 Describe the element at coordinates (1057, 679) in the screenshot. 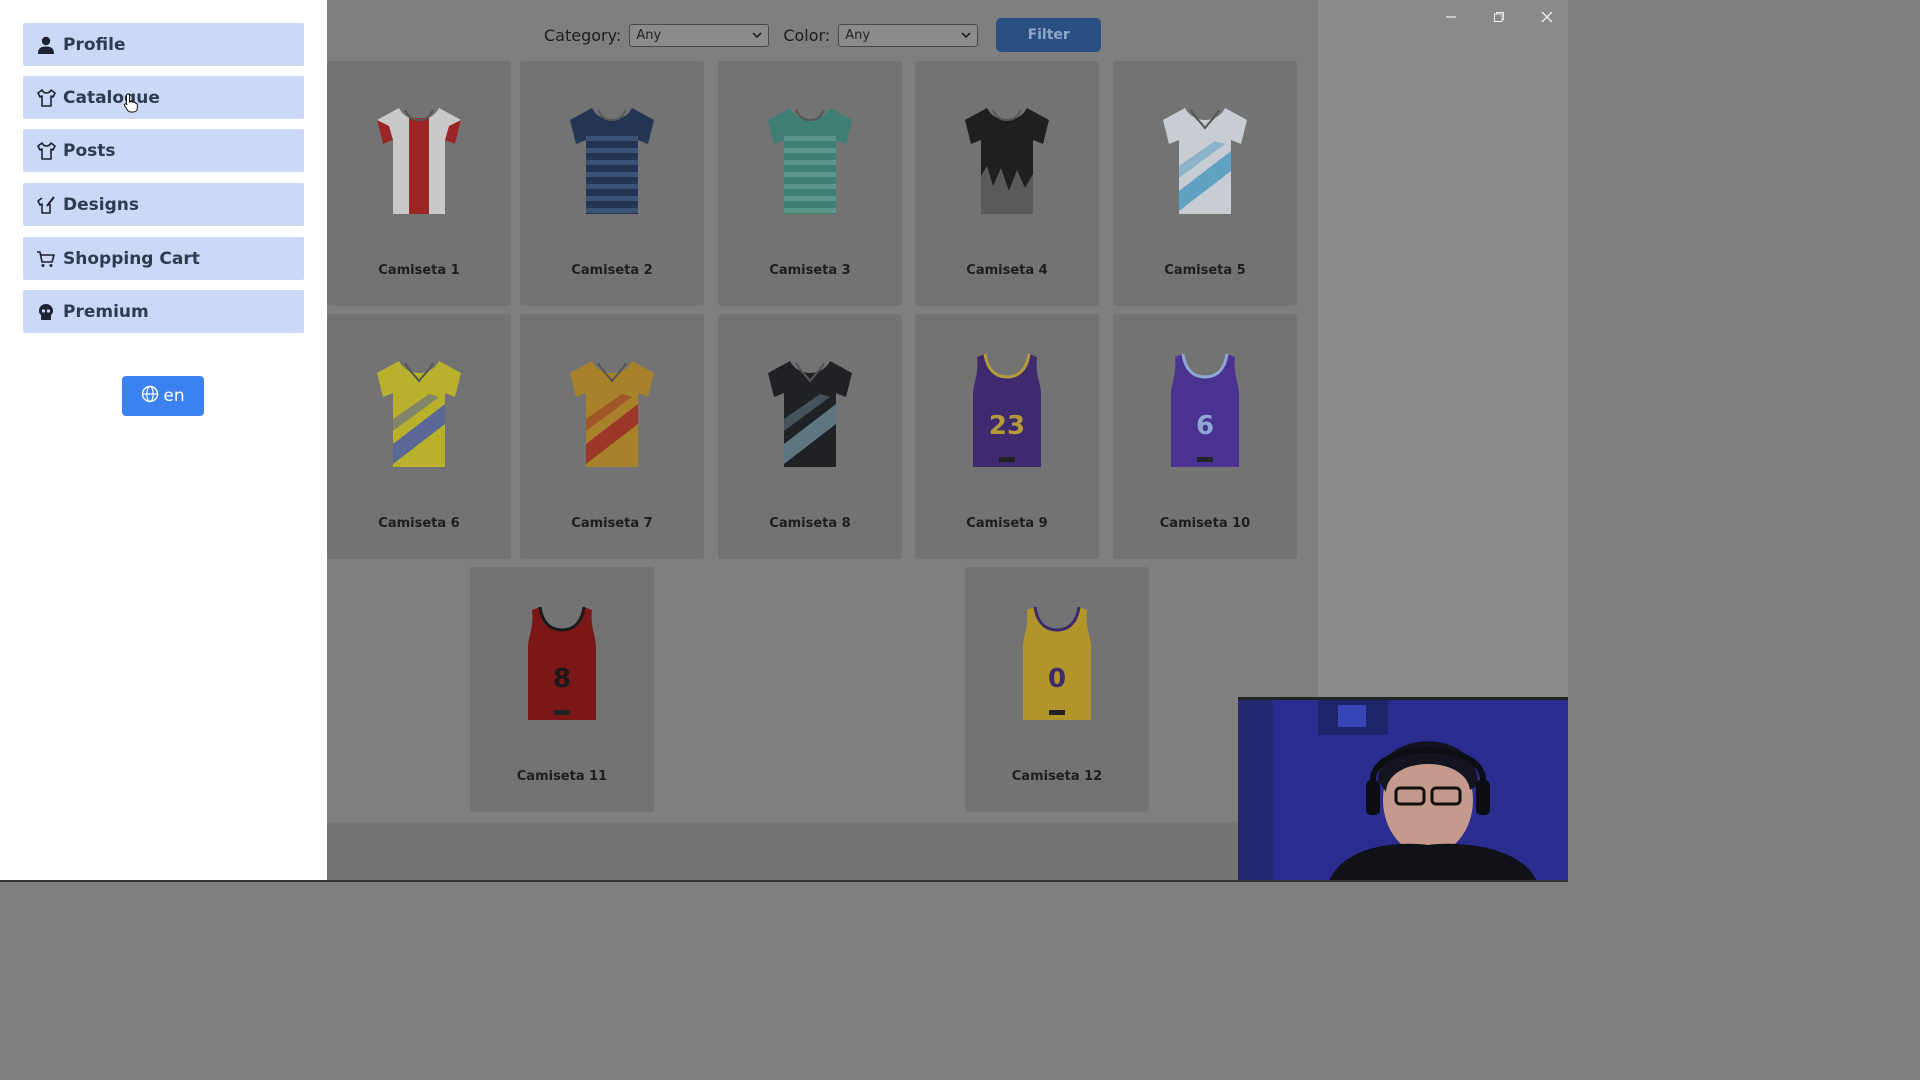

I see `svg-text: 0` at that location.